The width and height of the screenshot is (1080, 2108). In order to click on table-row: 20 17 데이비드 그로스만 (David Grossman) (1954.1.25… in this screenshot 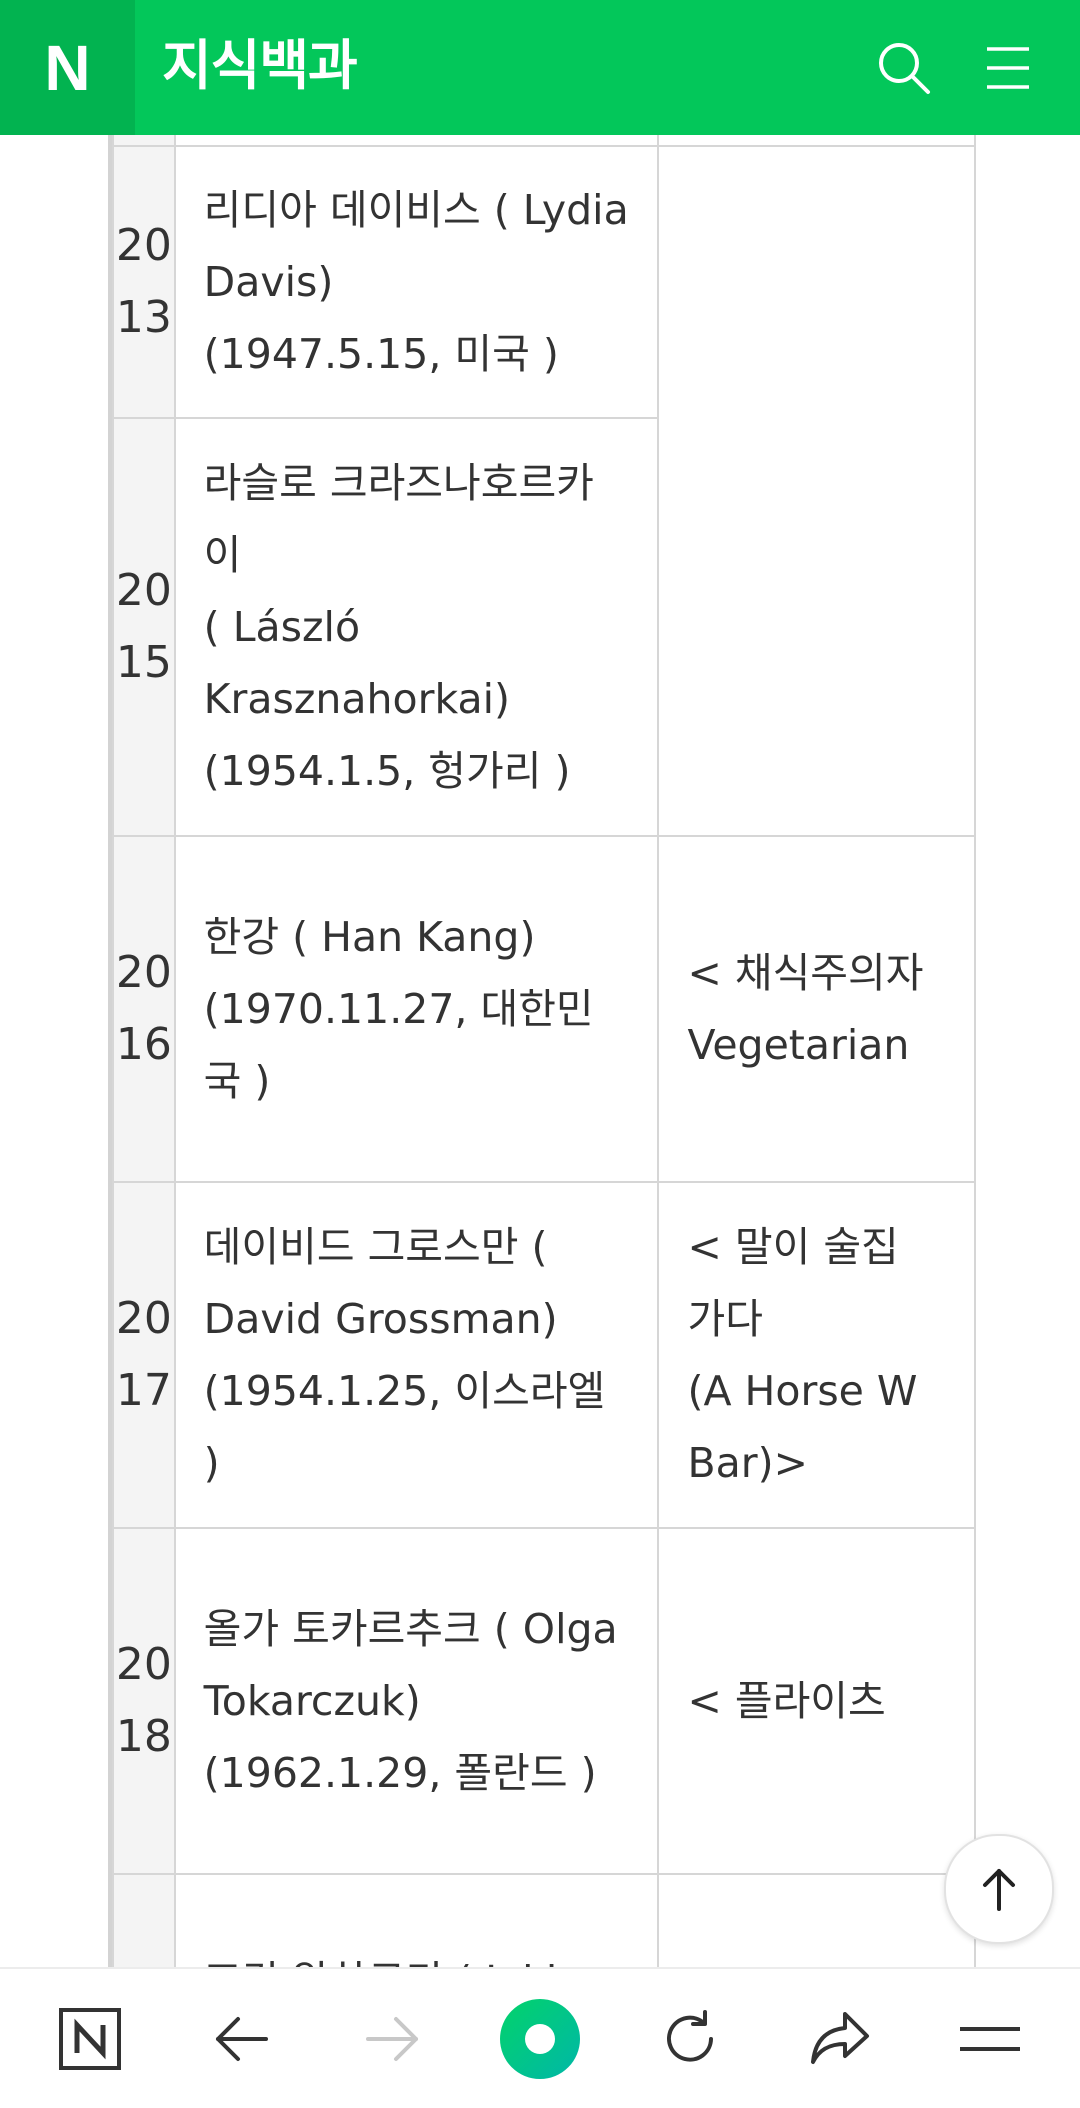, I will do `click(544, 1355)`.